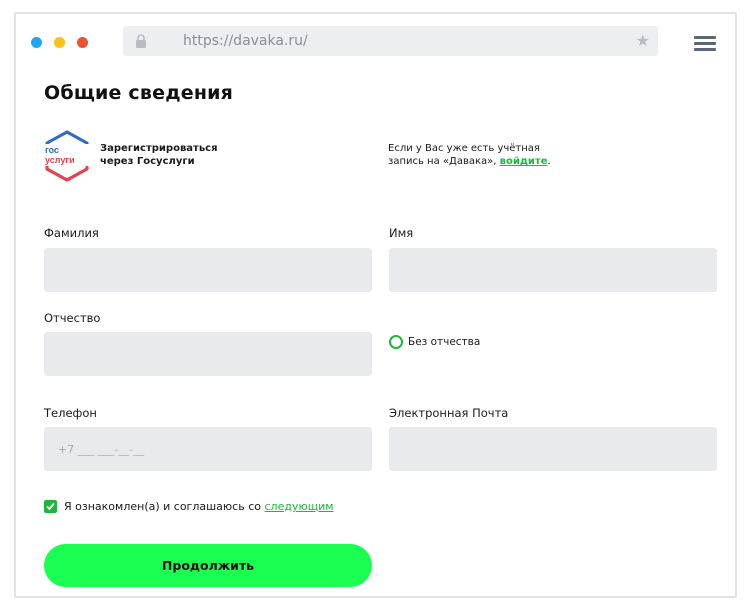 The width and height of the screenshot is (751, 601). I want to click on url-text: https://davaka.ru/, so click(245, 41).